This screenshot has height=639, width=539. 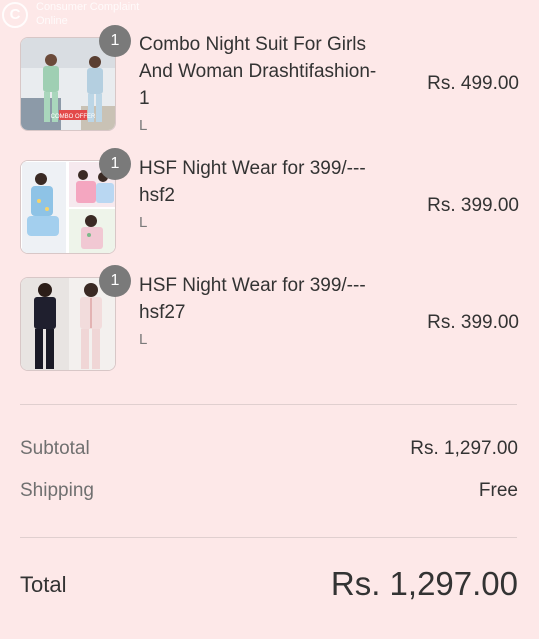 I want to click on svg-text: COMBO OFFER, so click(x=73, y=117).